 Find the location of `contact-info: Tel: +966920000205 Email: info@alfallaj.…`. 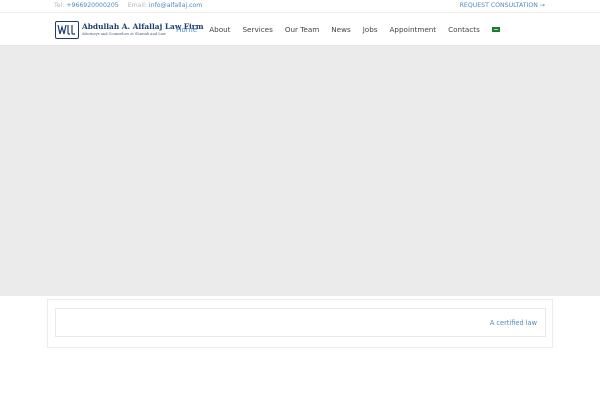

contact-info: Tel: +966920000205 Email: info@alfallaj.… is located at coordinates (128, 5).